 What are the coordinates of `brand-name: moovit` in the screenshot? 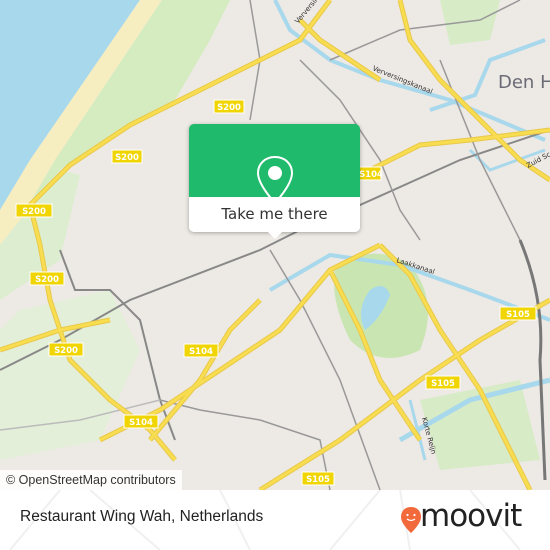 It's located at (471, 516).